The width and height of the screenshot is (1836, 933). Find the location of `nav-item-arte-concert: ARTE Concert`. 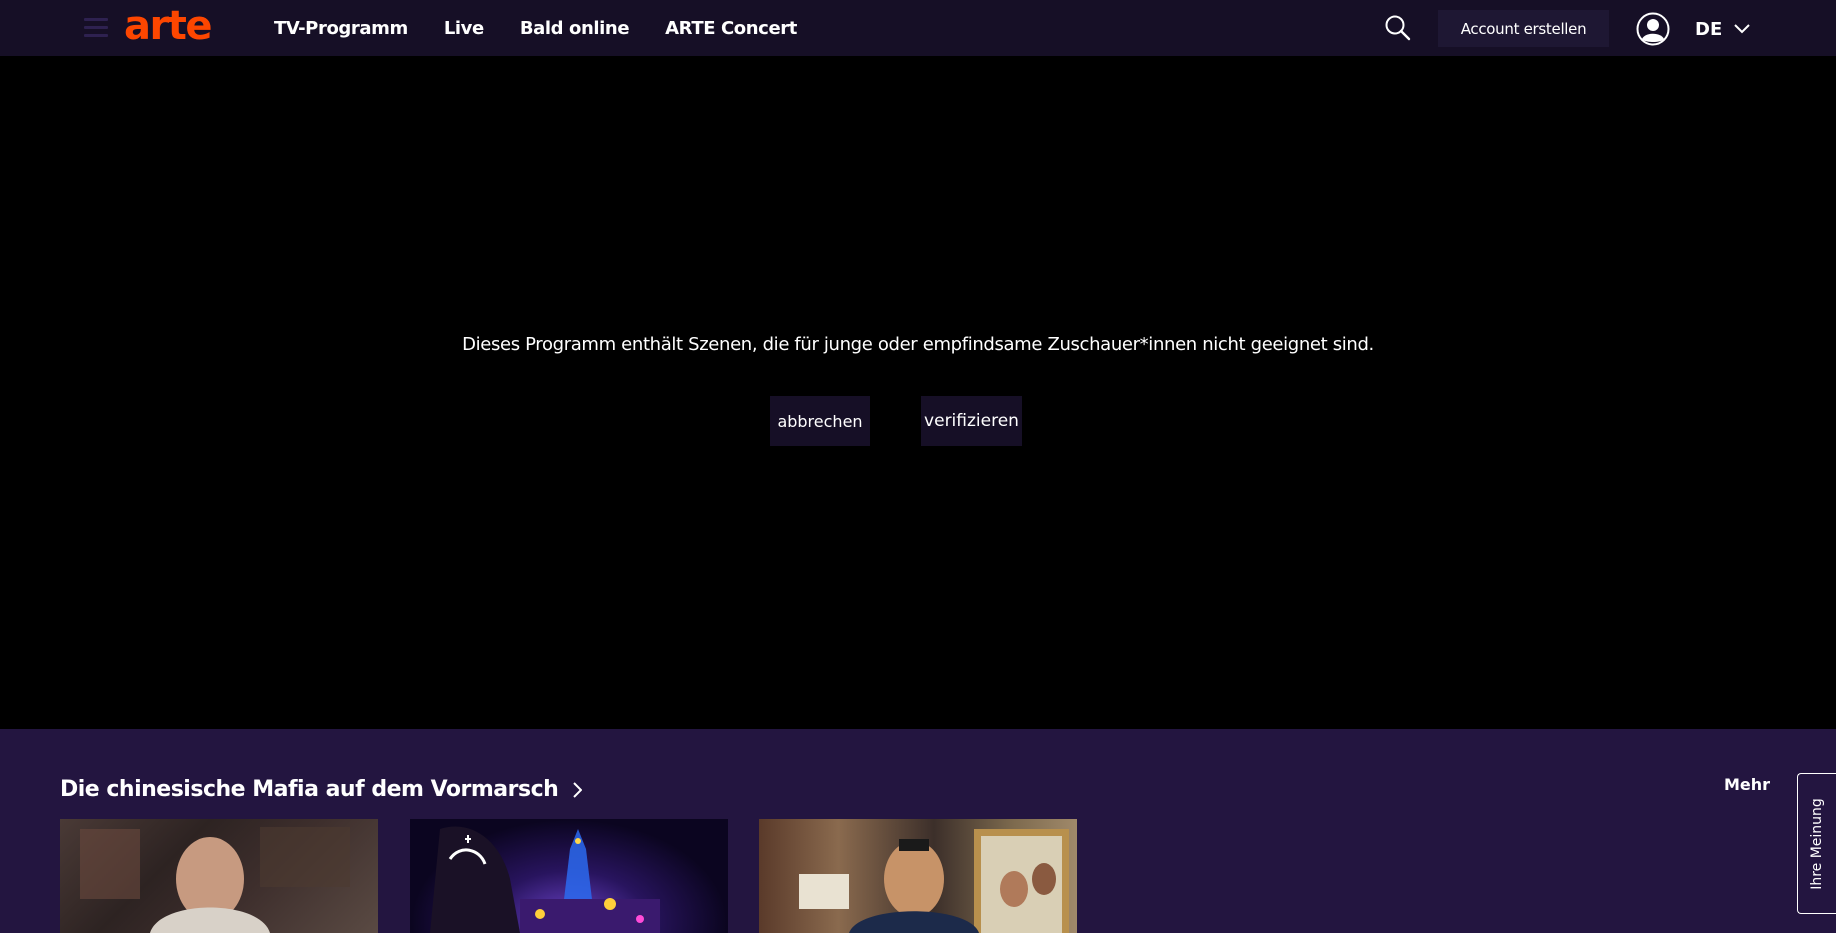

nav-item-arte-concert: ARTE Concert is located at coordinates (731, 28).